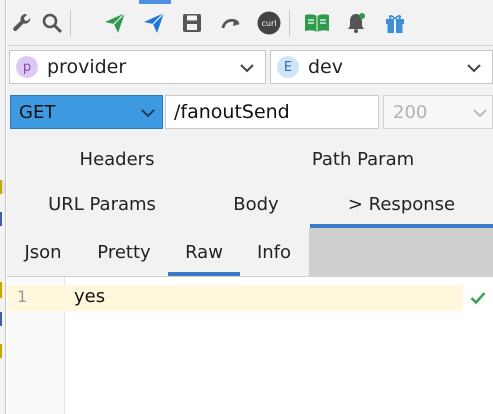  What do you see at coordinates (22, 296) in the screenshot?
I see `line-number: 1` at bounding box center [22, 296].